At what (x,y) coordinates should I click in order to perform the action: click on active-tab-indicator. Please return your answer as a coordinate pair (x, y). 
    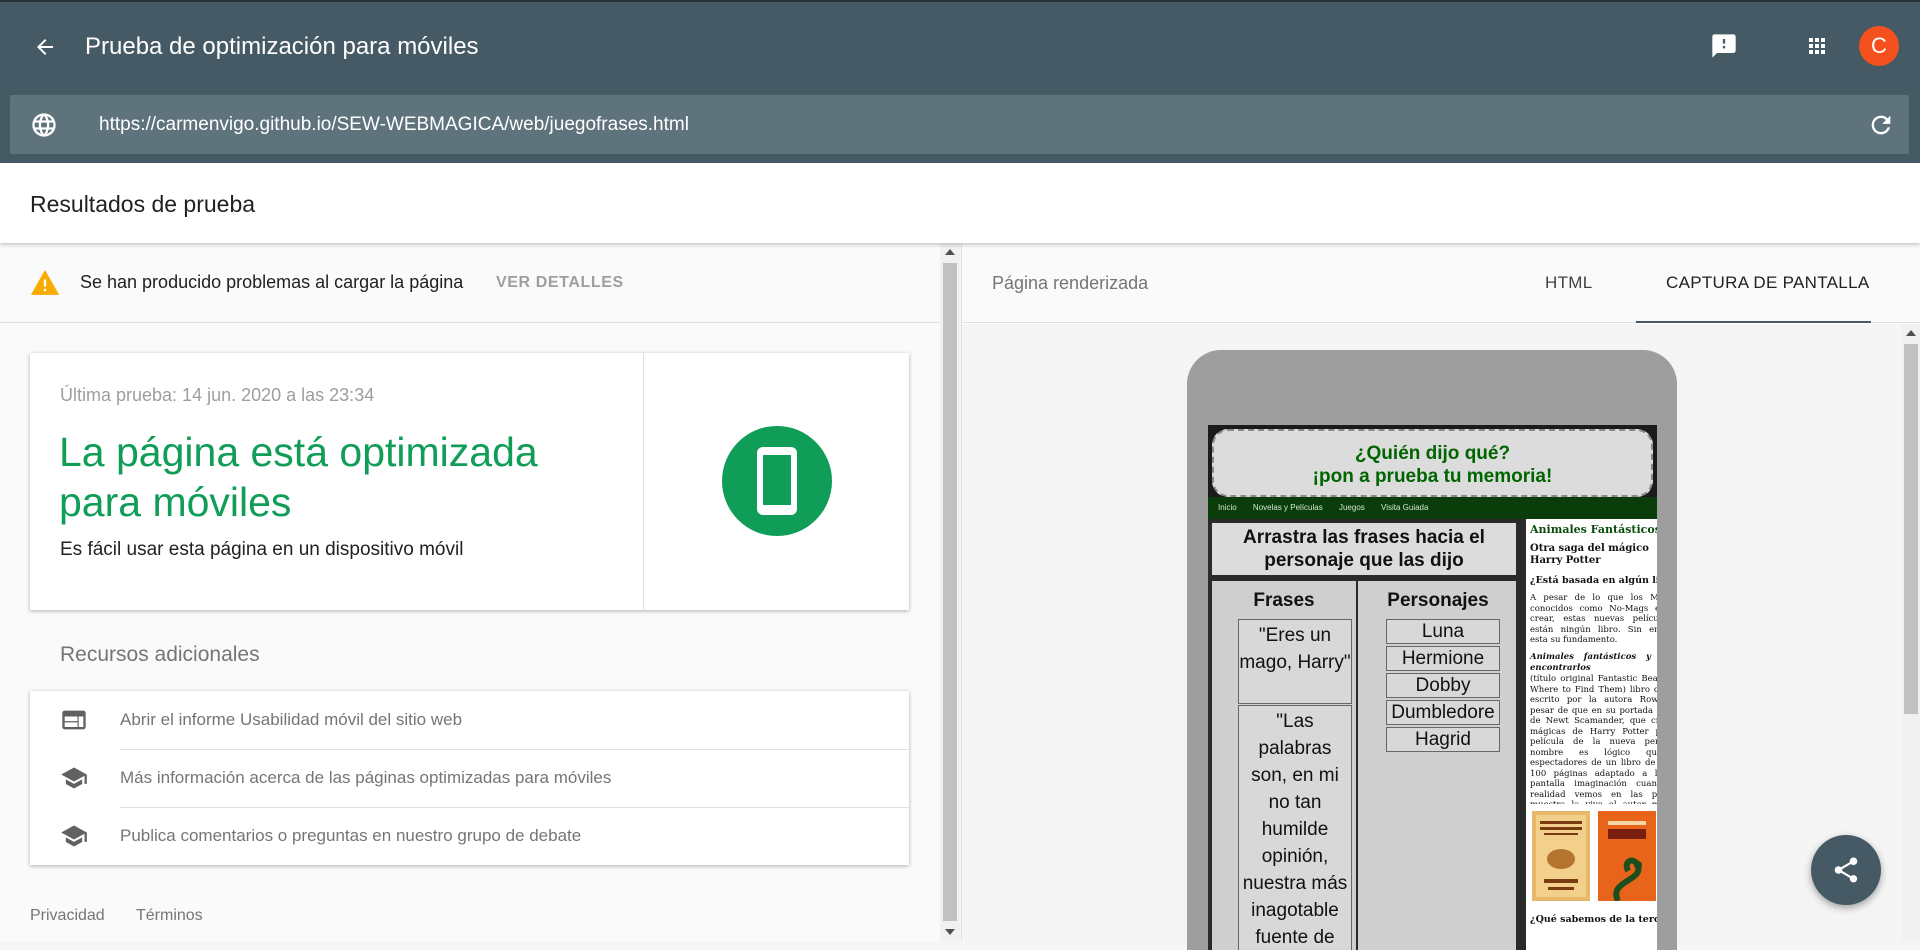
    Looking at the image, I should click on (1753, 322).